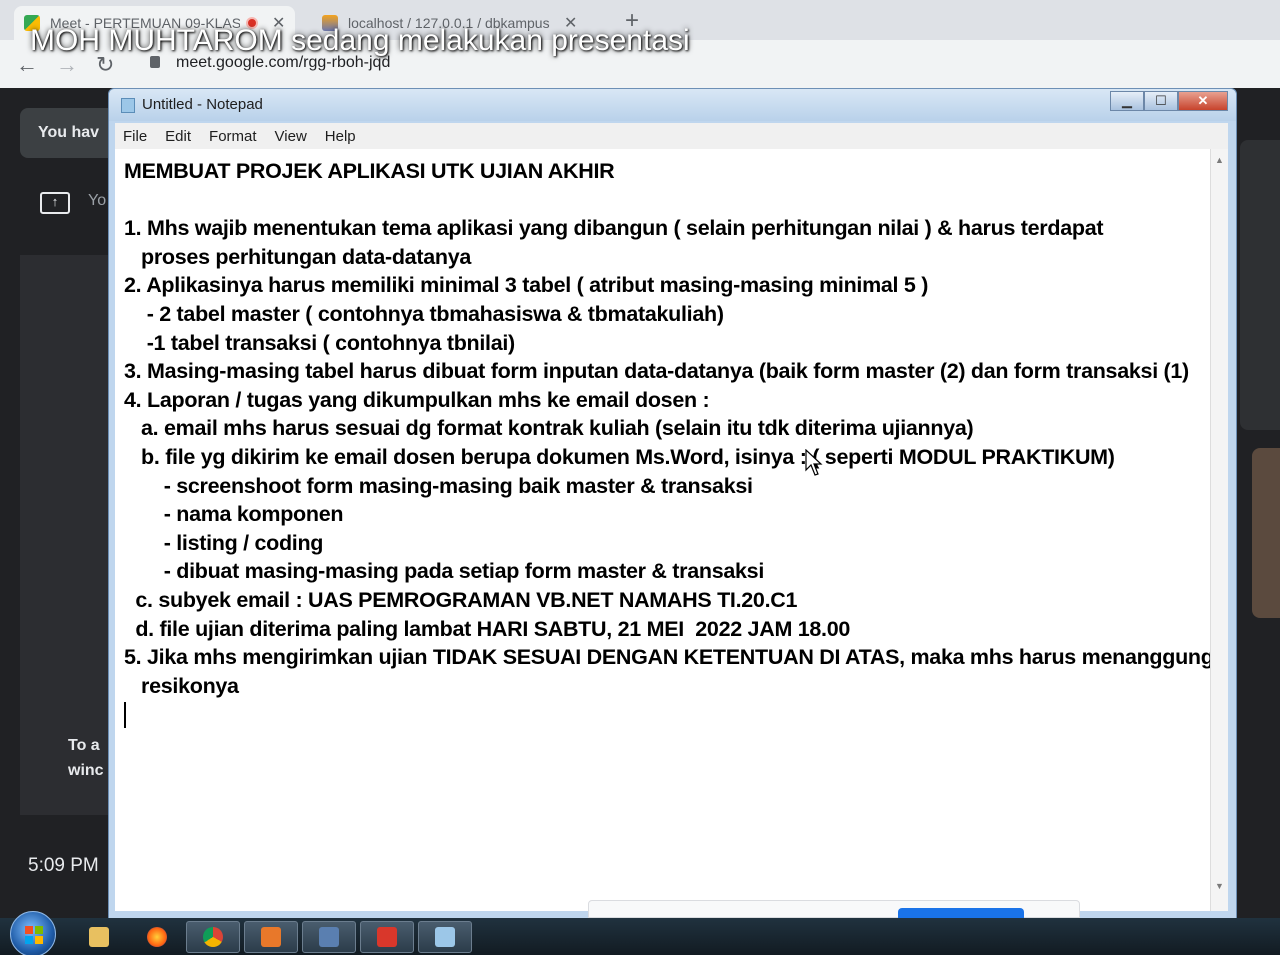 This screenshot has height=955, width=1280. I want to click on network-icon, so click(329, 937).